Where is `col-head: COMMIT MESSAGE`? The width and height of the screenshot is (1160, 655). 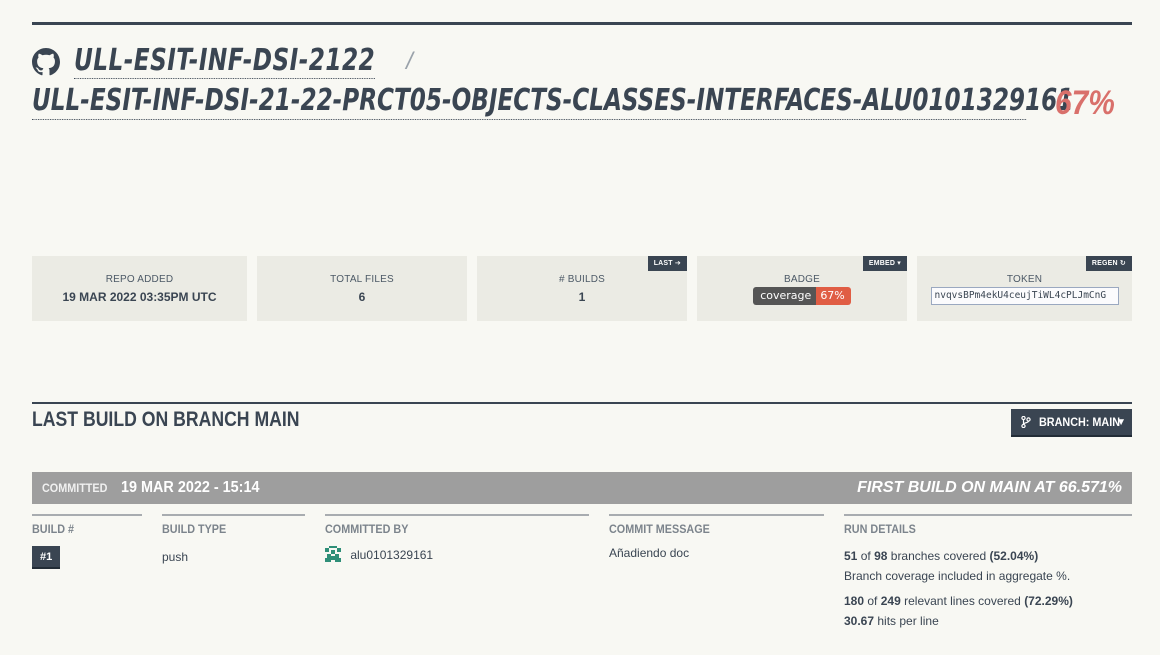
col-head: COMMIT MESSAGE is located at coordinates (659, 529).